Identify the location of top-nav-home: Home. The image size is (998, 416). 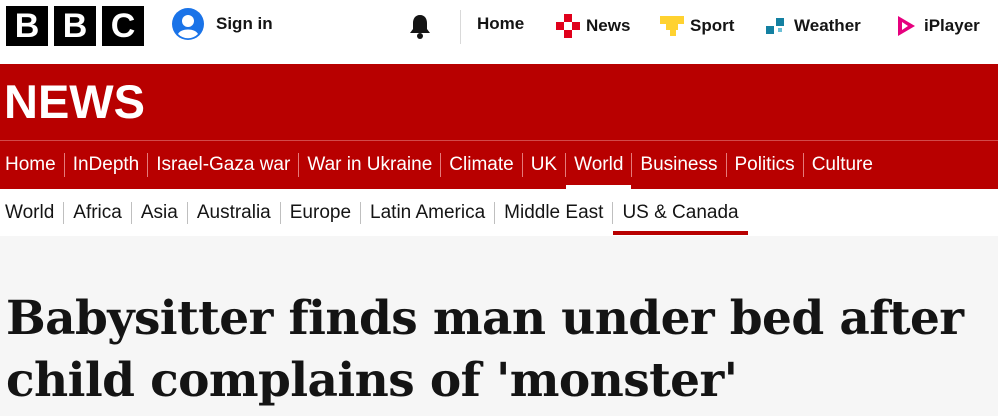
(500, 24).